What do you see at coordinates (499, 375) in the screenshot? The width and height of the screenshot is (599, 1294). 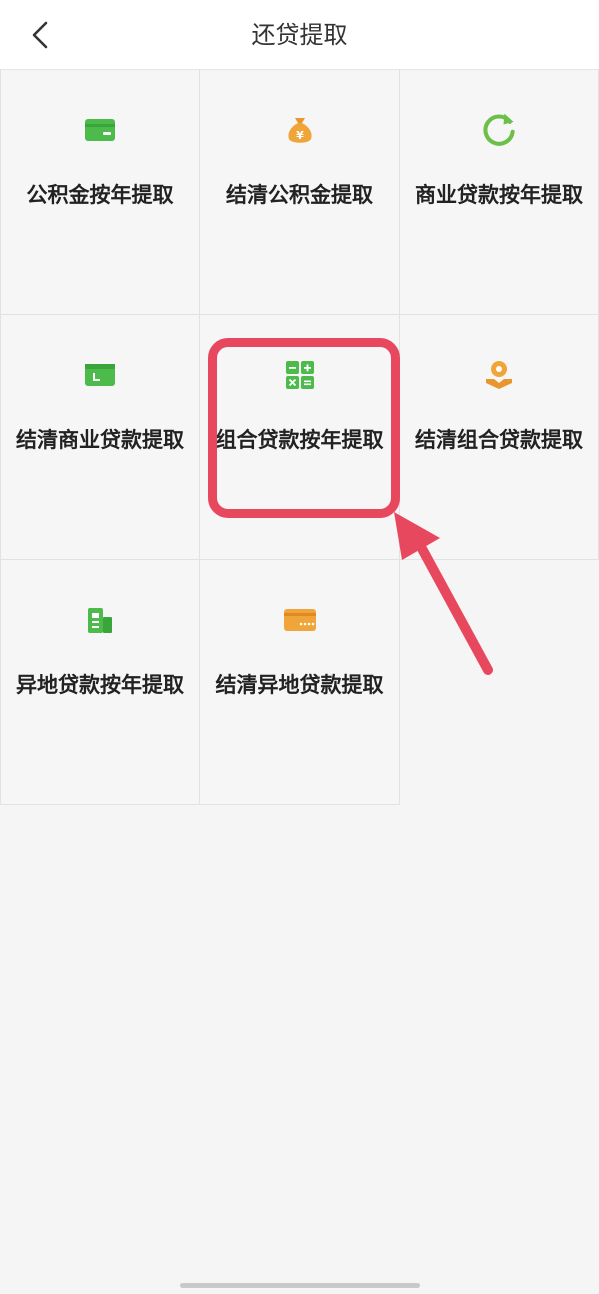 I see `location-hand-icon` at bounding box center [499, 375].